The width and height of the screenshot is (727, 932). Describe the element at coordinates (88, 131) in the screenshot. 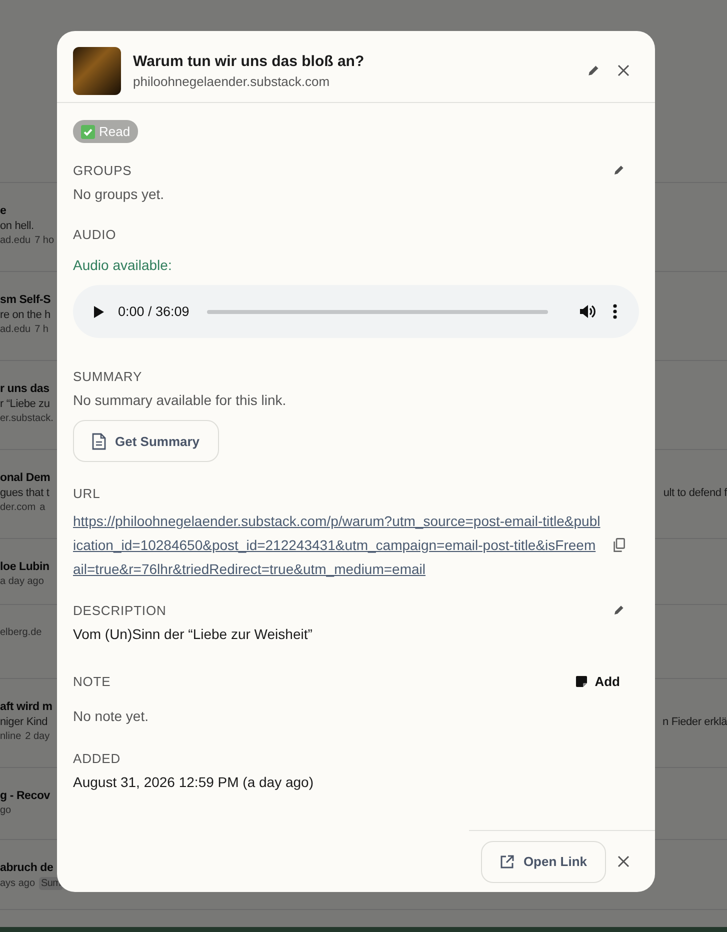

I see `checkmark-icon` at that location.